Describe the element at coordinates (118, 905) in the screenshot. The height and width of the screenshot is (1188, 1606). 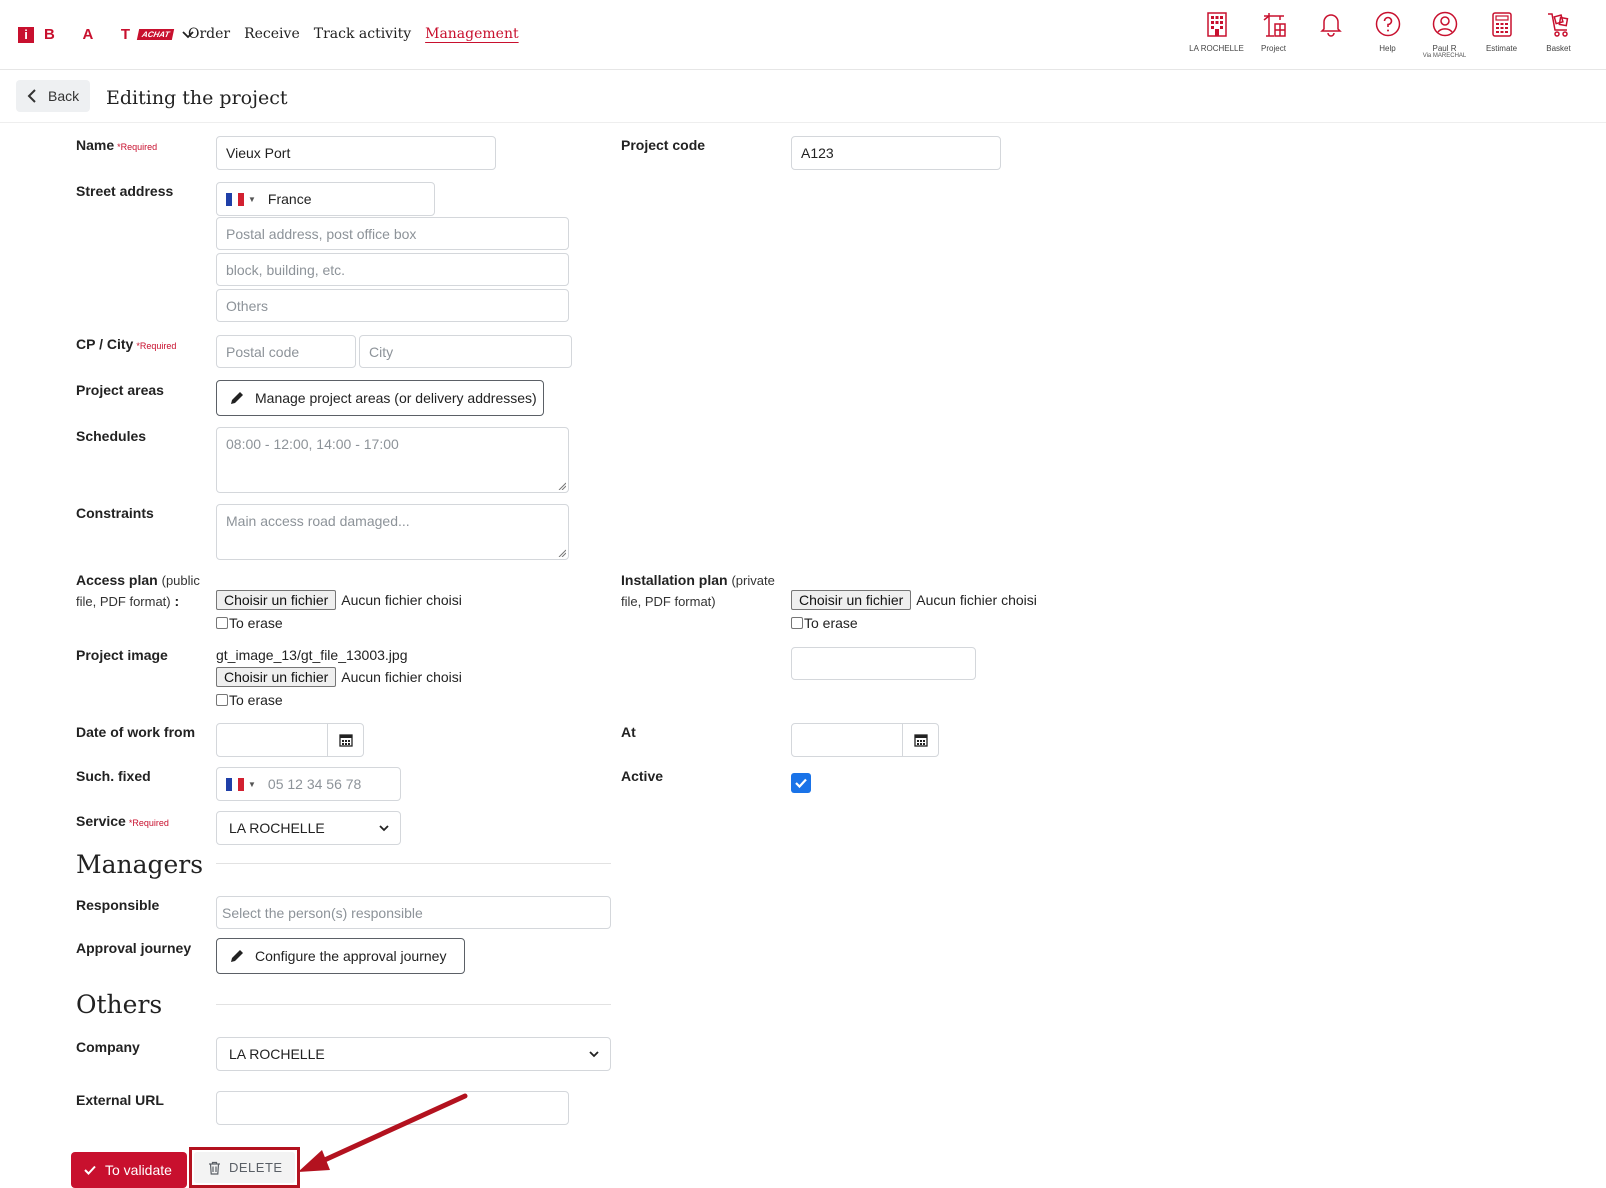
I see `responsible-label: Responsible` at that location.